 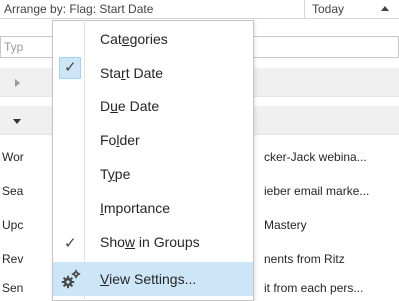 I want to click on list-item-4-left: Rev, so click(x=12, y=259).